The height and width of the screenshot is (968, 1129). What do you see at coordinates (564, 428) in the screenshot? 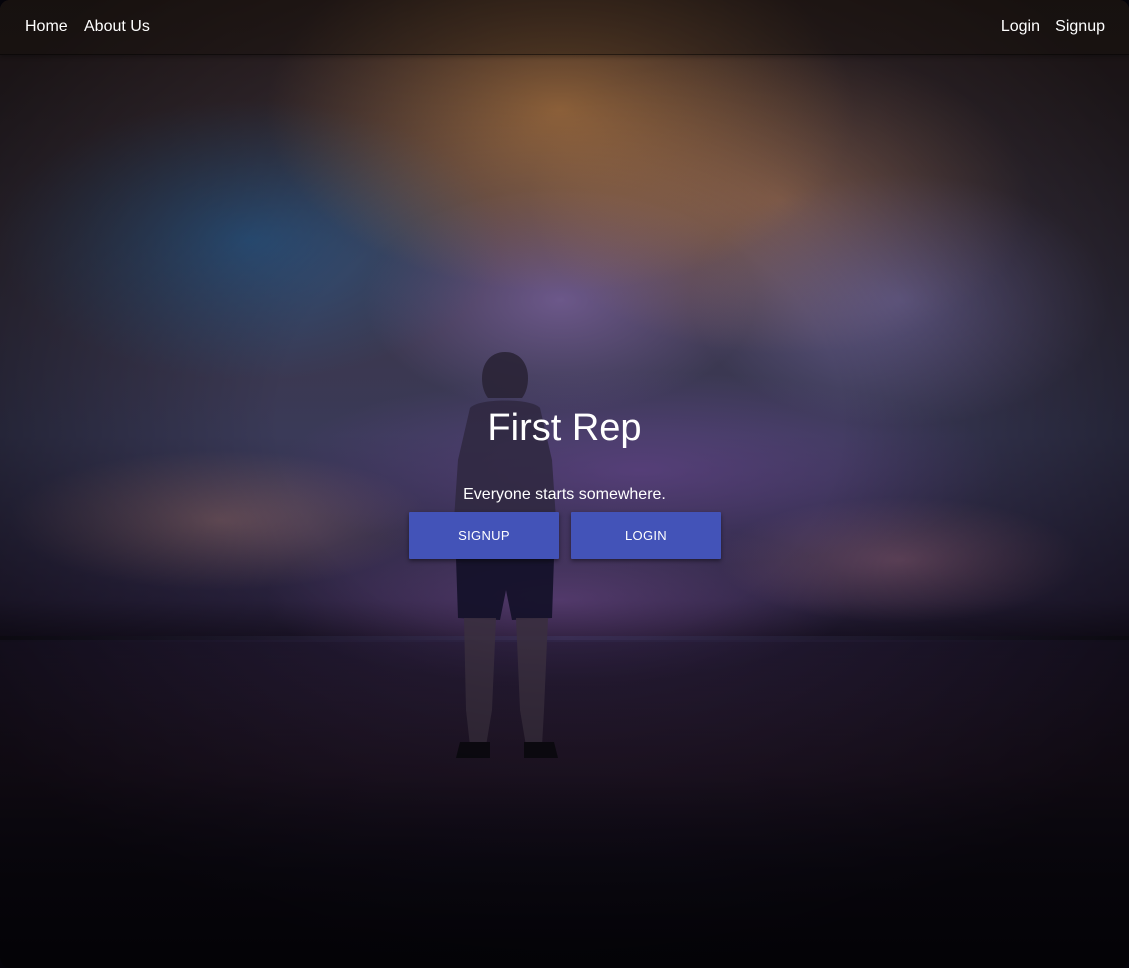
I see `hero-title: First Rep` at bounding box center [564, 428].